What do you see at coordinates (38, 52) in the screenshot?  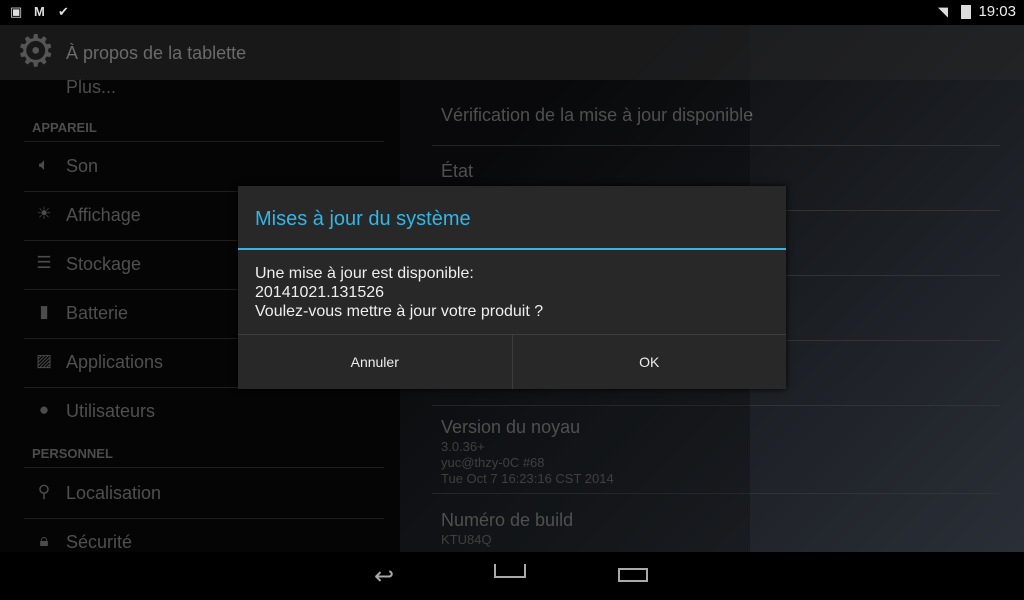 I see `settings-gear-icon: ⚙` at bounding box center [38, 52].